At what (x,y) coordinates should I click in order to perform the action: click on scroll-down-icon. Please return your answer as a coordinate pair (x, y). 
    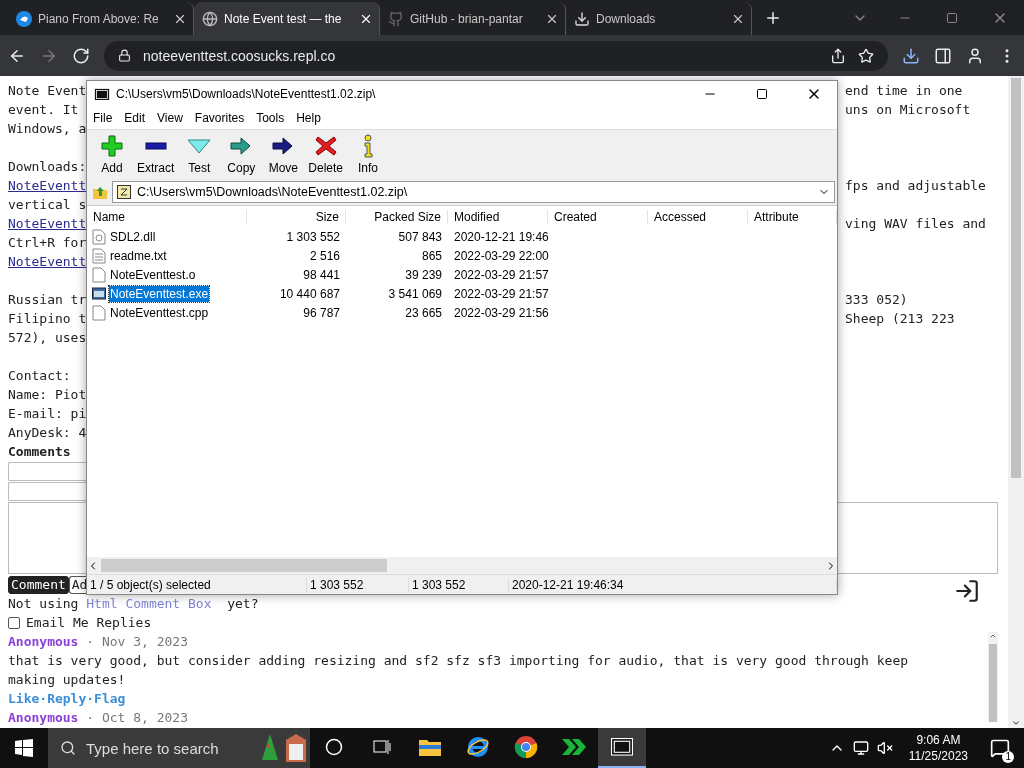
    Looking at the image, I should click on (1016, 723).